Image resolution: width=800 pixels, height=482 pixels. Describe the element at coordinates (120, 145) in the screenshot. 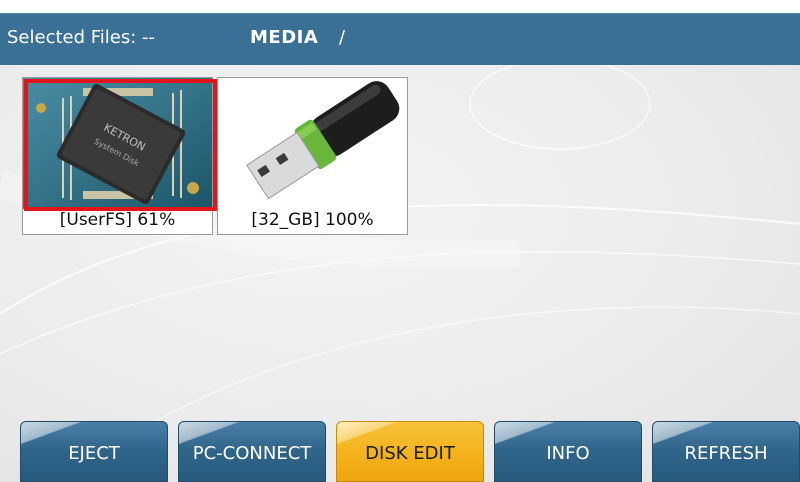

I see `selection-frame` at that location.